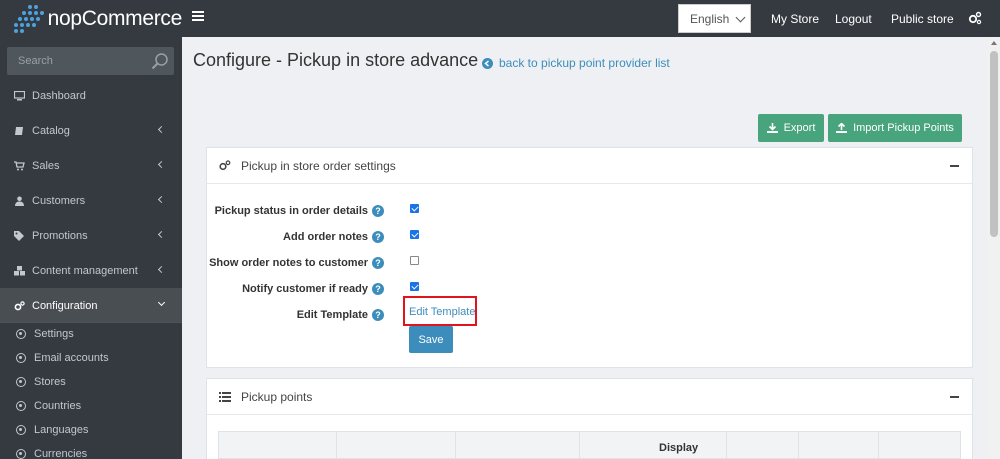 Image resolution: width=1000 pixels, height=459 pixels. What do you see at coordinates (160, 61) in the screenshot?
I see `search-icon` at bounding box center [160, 61].